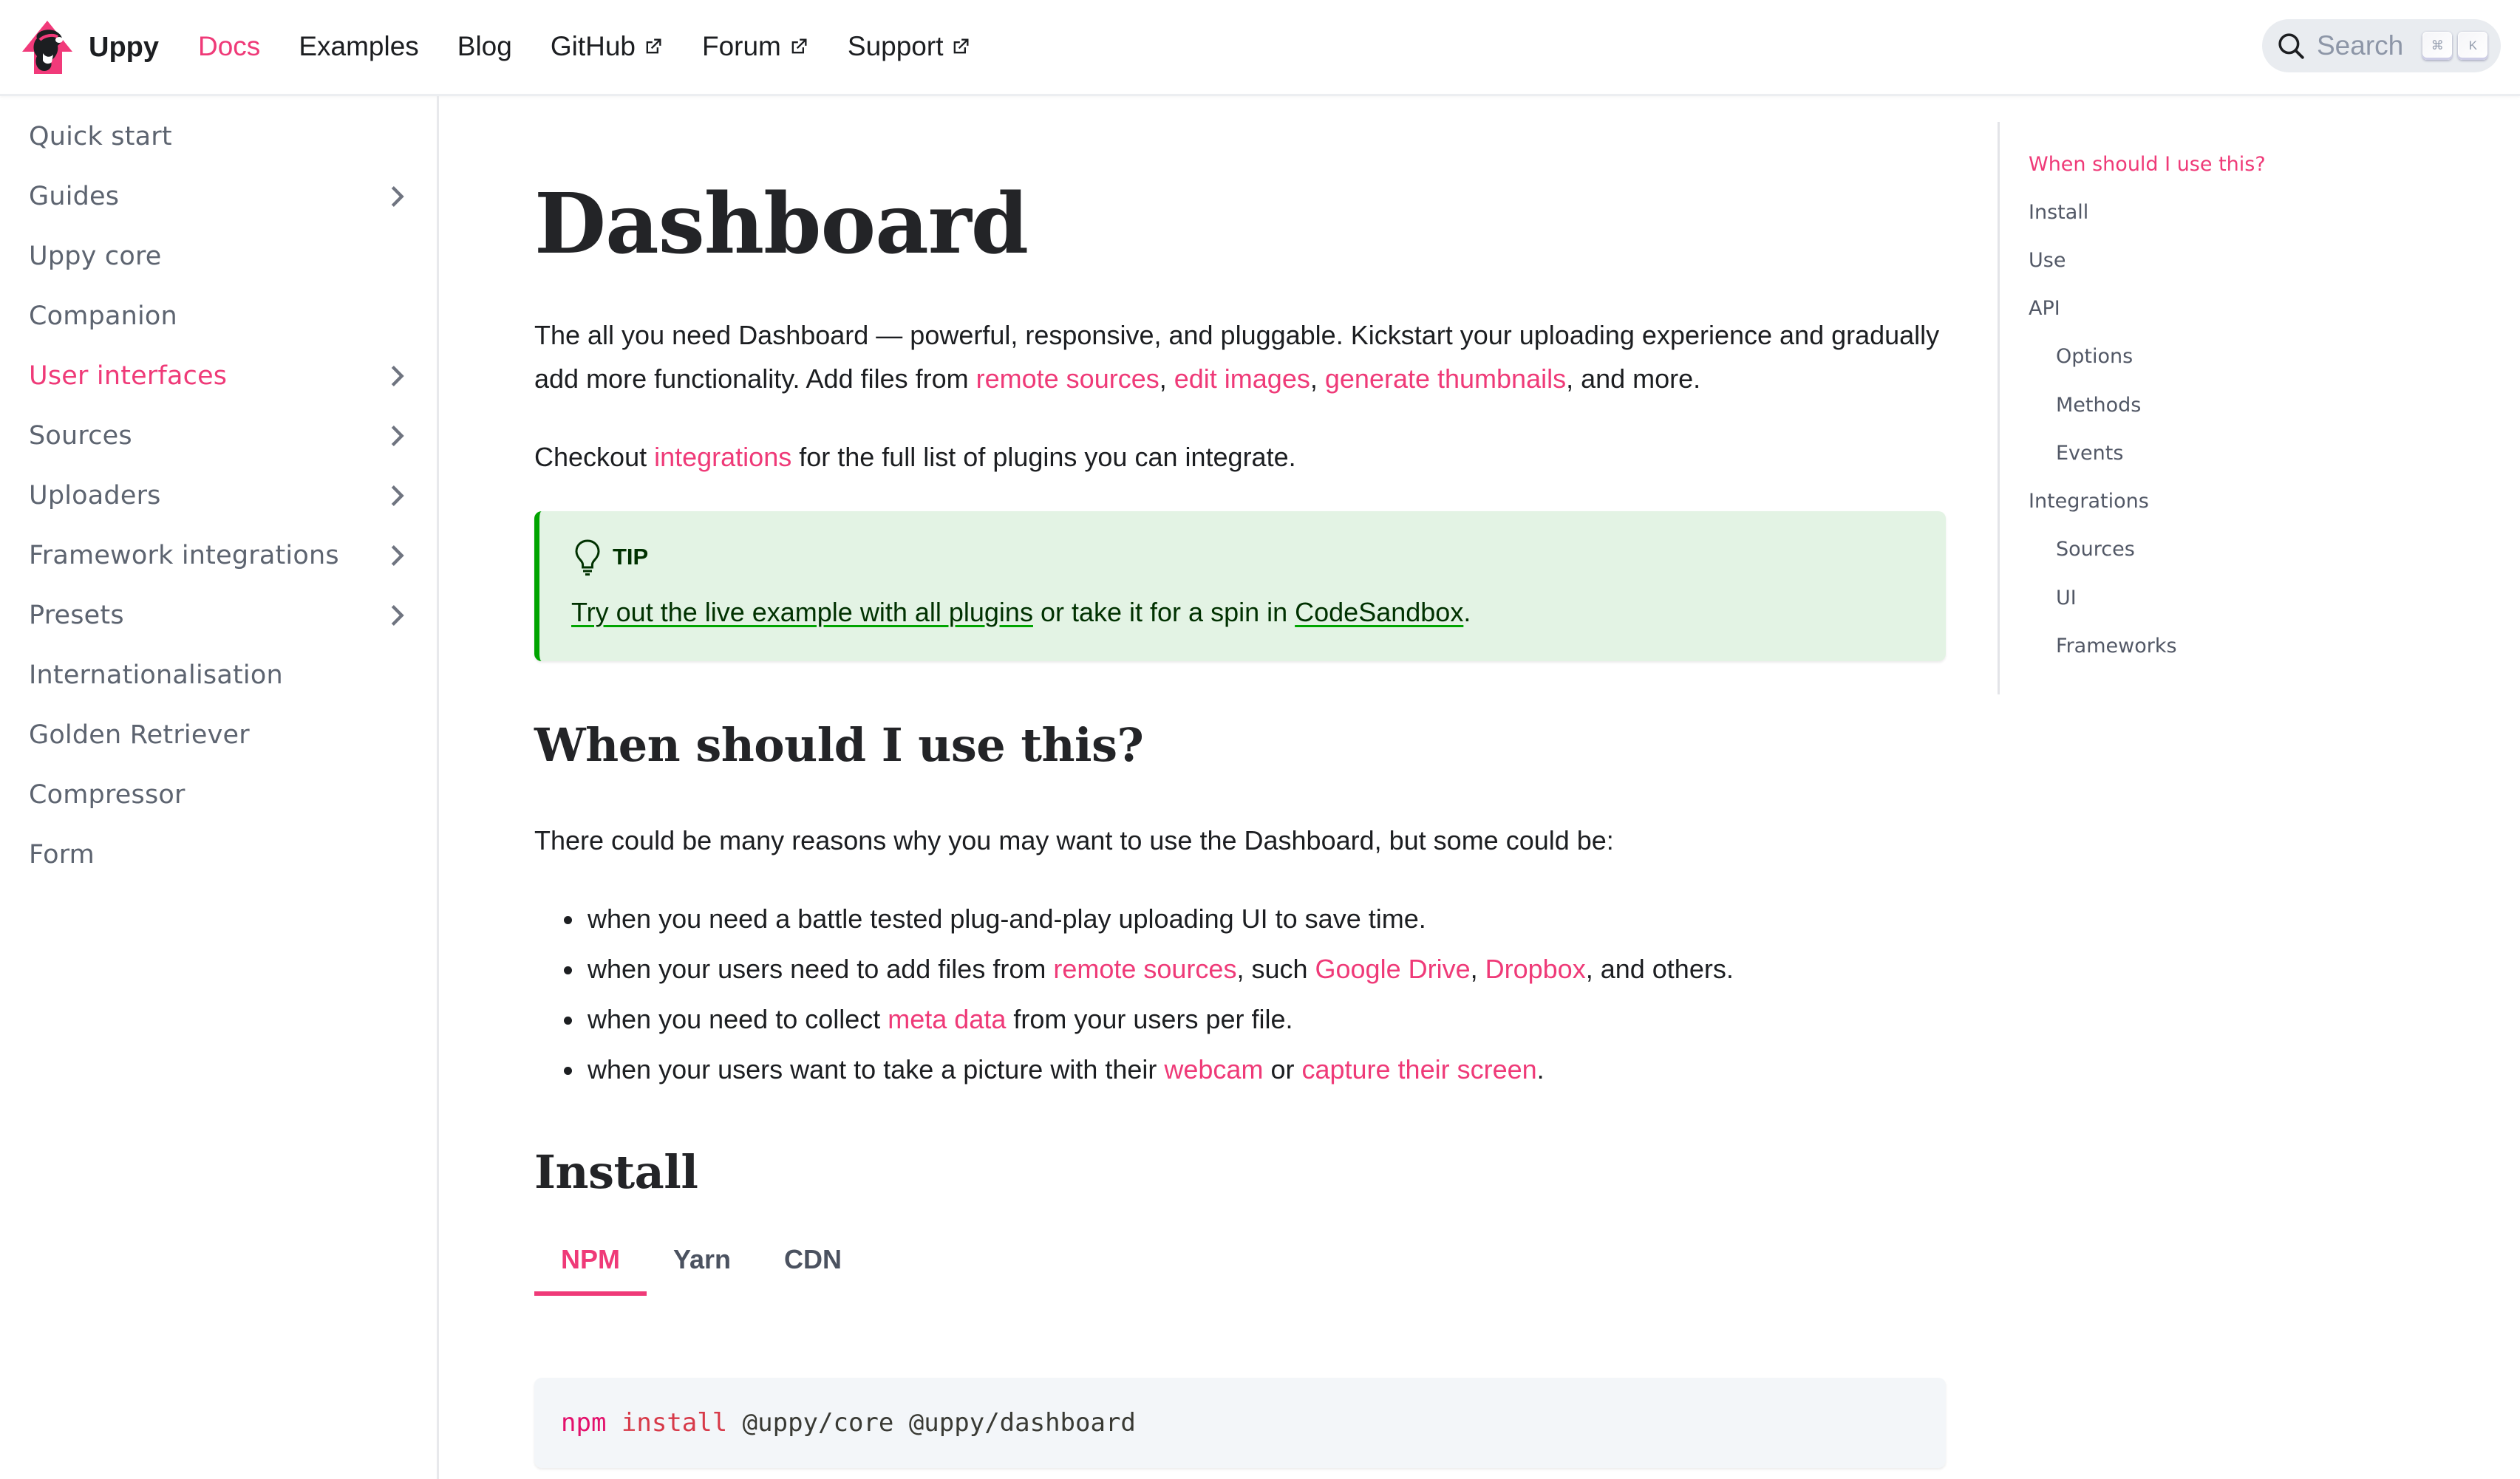  I want to click on list-item-text: when you need to collect, so click(738, 1019).